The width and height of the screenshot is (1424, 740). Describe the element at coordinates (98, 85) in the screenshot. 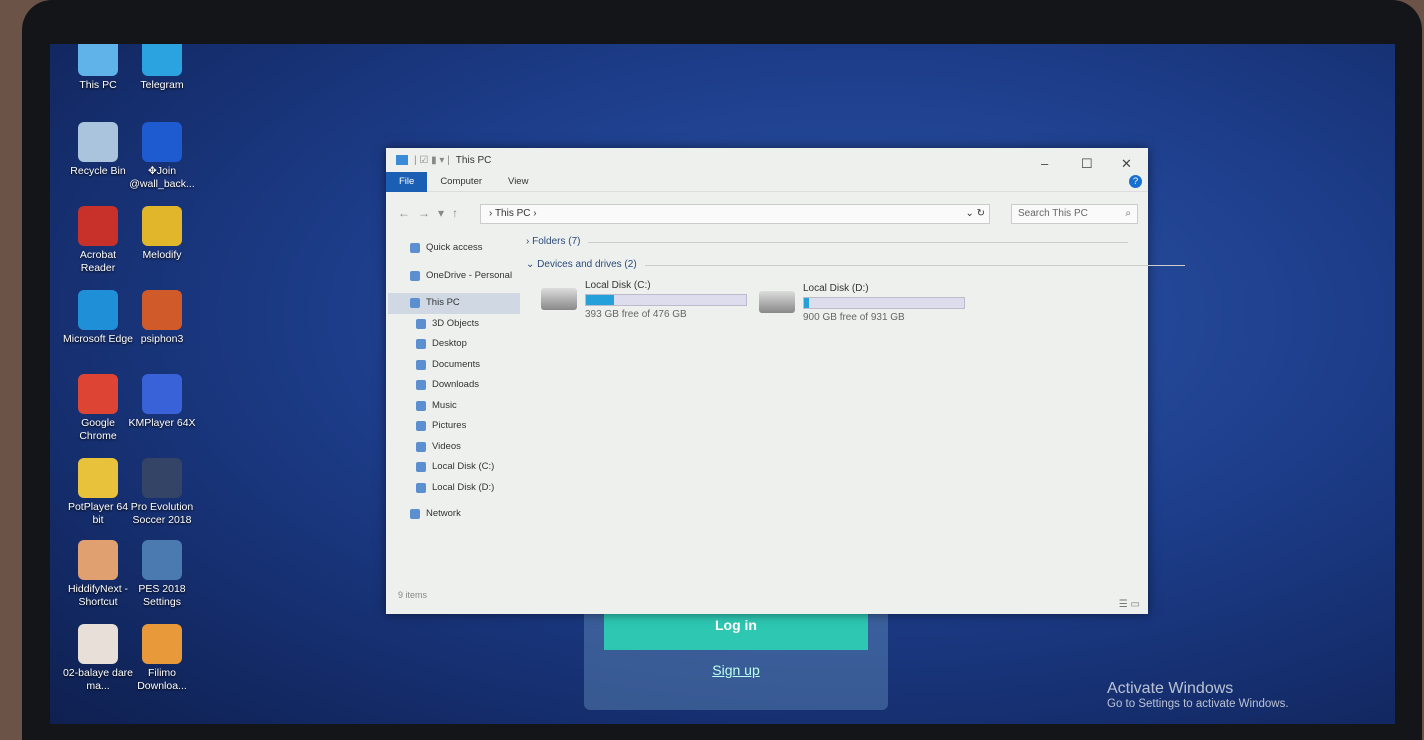

I see `desktop-icon-label: This PC` at that location.